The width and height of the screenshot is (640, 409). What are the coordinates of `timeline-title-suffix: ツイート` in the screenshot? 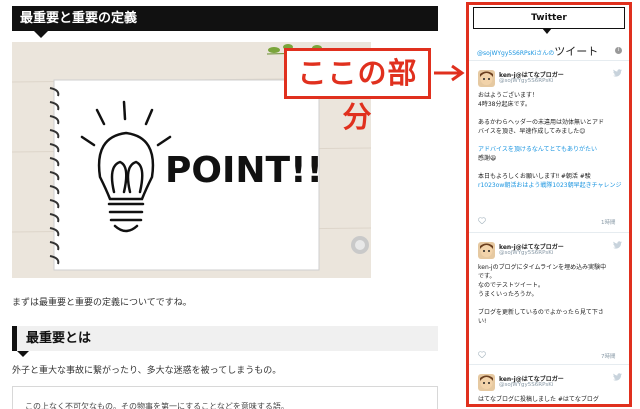 It's located at (576, 51).